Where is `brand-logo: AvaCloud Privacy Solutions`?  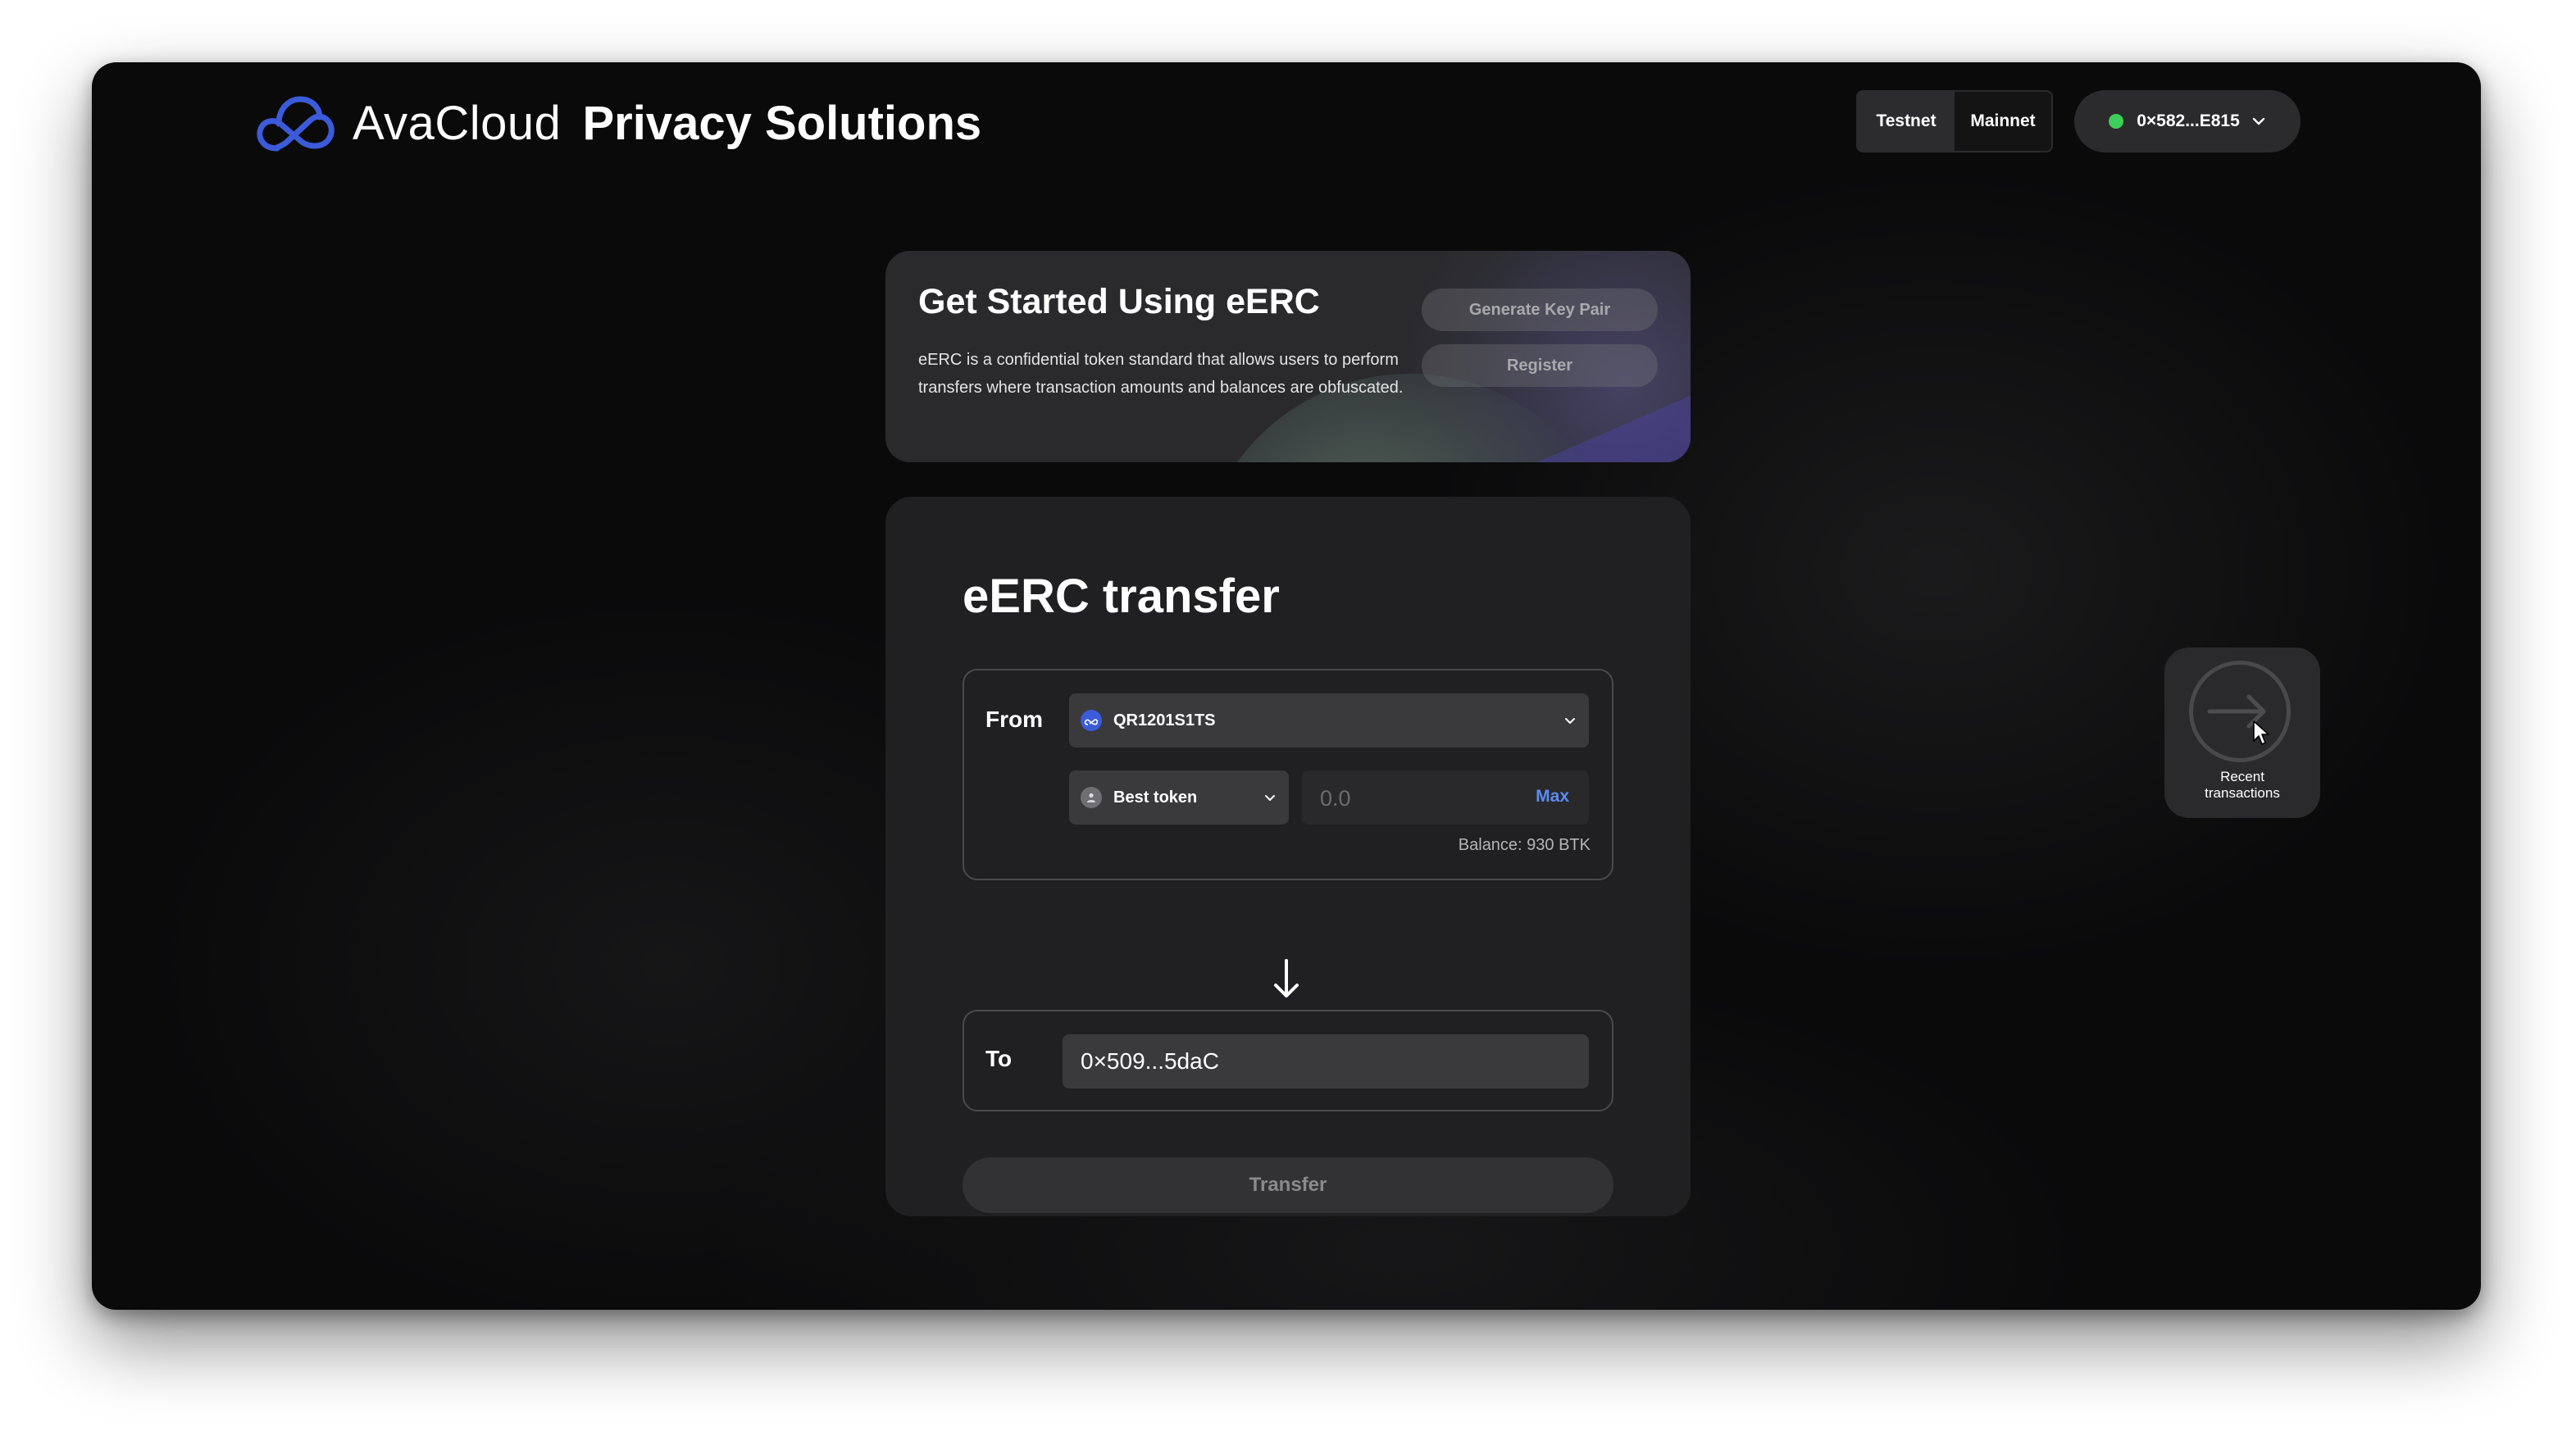
brand-logo: AvaCloud Privacy Solutions is located at coordinates (617, 123).